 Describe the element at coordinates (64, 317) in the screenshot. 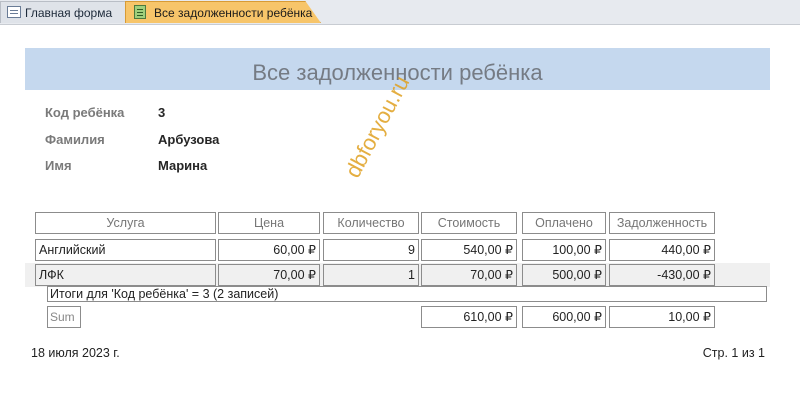

I see `sum-label: Sum` at that location.